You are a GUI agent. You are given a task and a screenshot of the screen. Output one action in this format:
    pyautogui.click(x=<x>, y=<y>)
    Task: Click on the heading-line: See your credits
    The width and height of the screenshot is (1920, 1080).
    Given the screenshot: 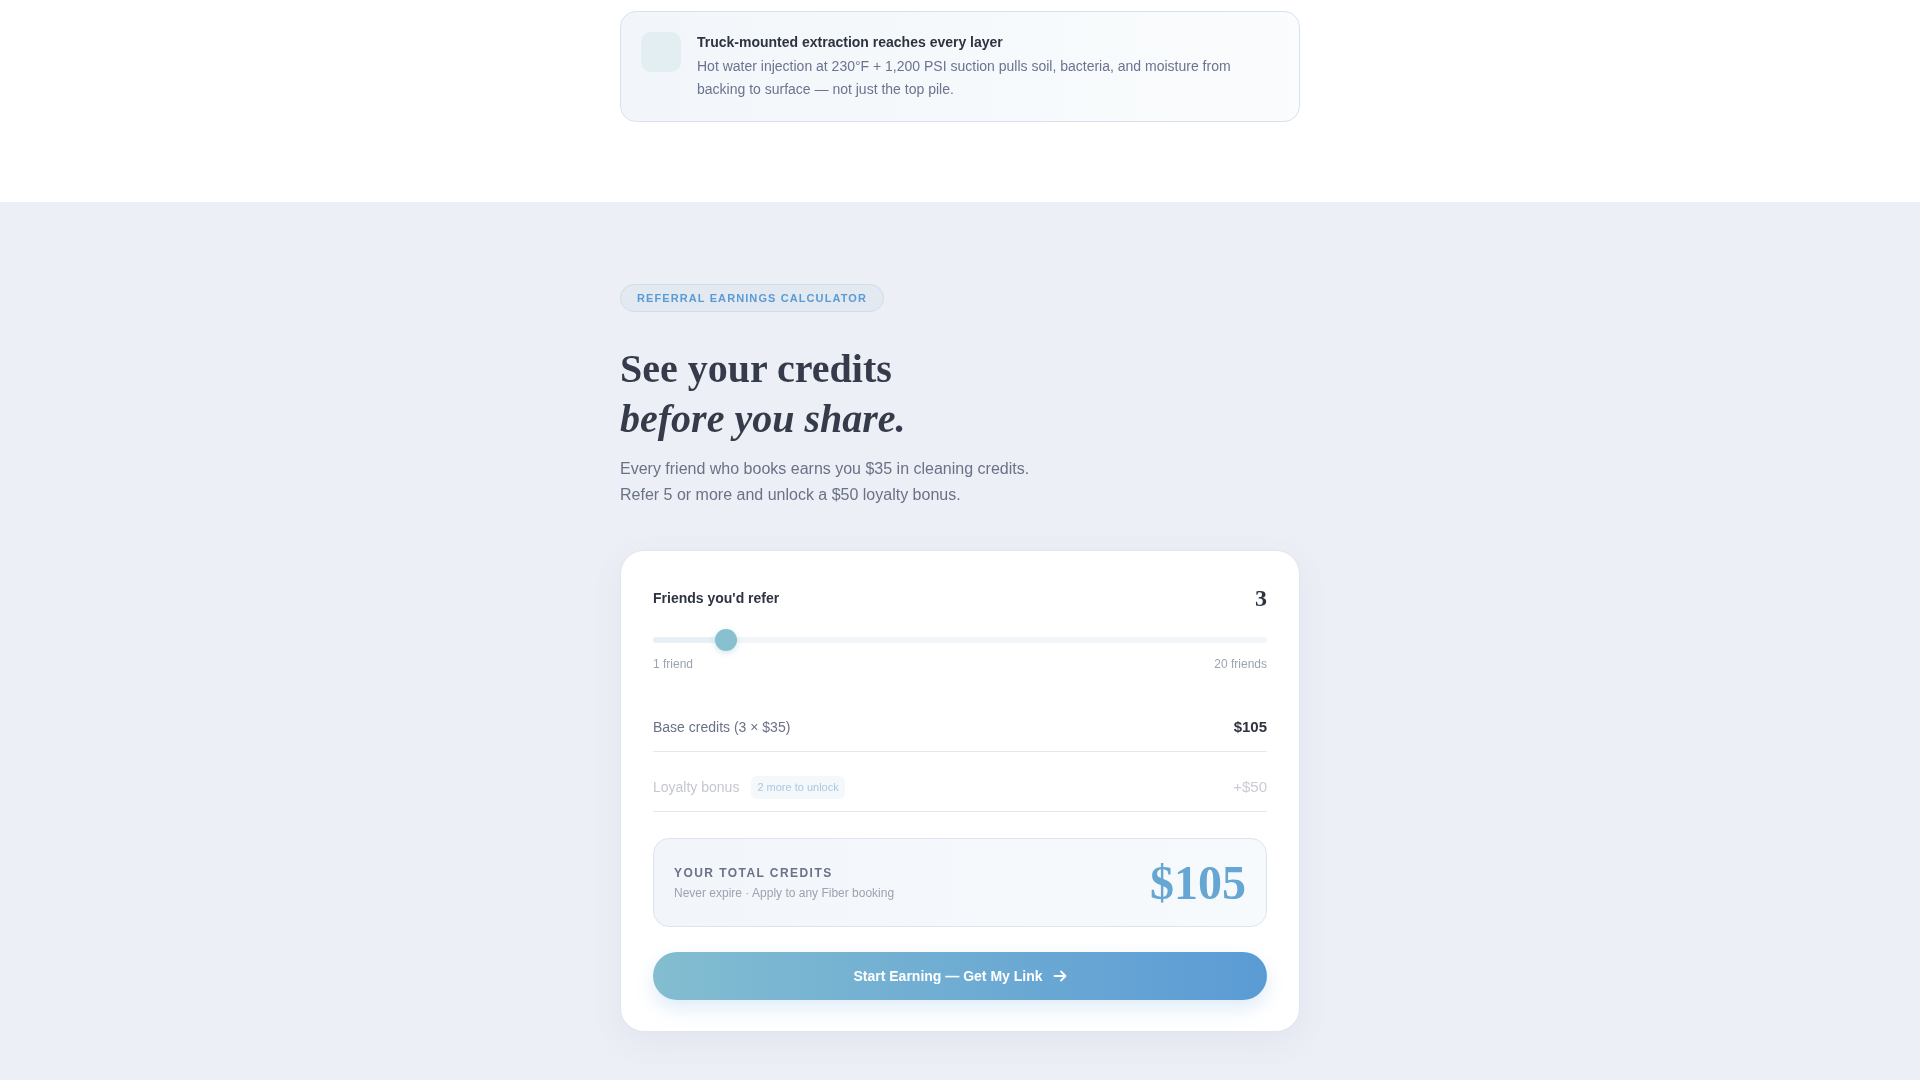 What is the action you would take?
    pyautogui.click(x=756, y=369)
    